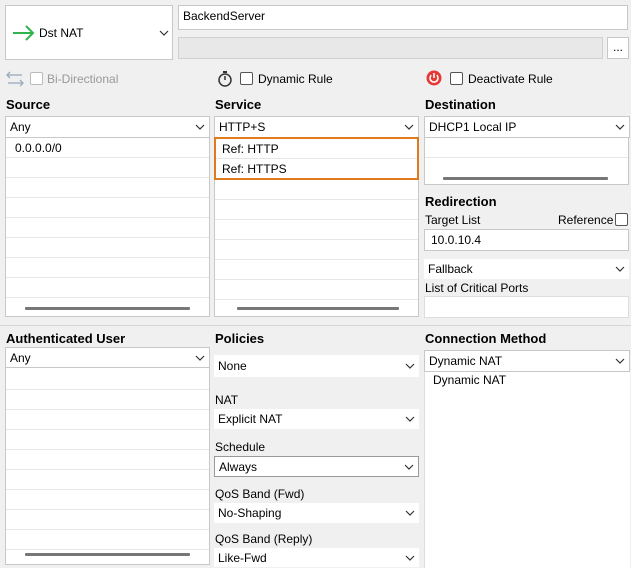 The image size is (631, 568). What do you see at coordinates (316, 419) in the screenshot?
I see `nat-select: Explicit NAT` at bounding box center [316, 419].